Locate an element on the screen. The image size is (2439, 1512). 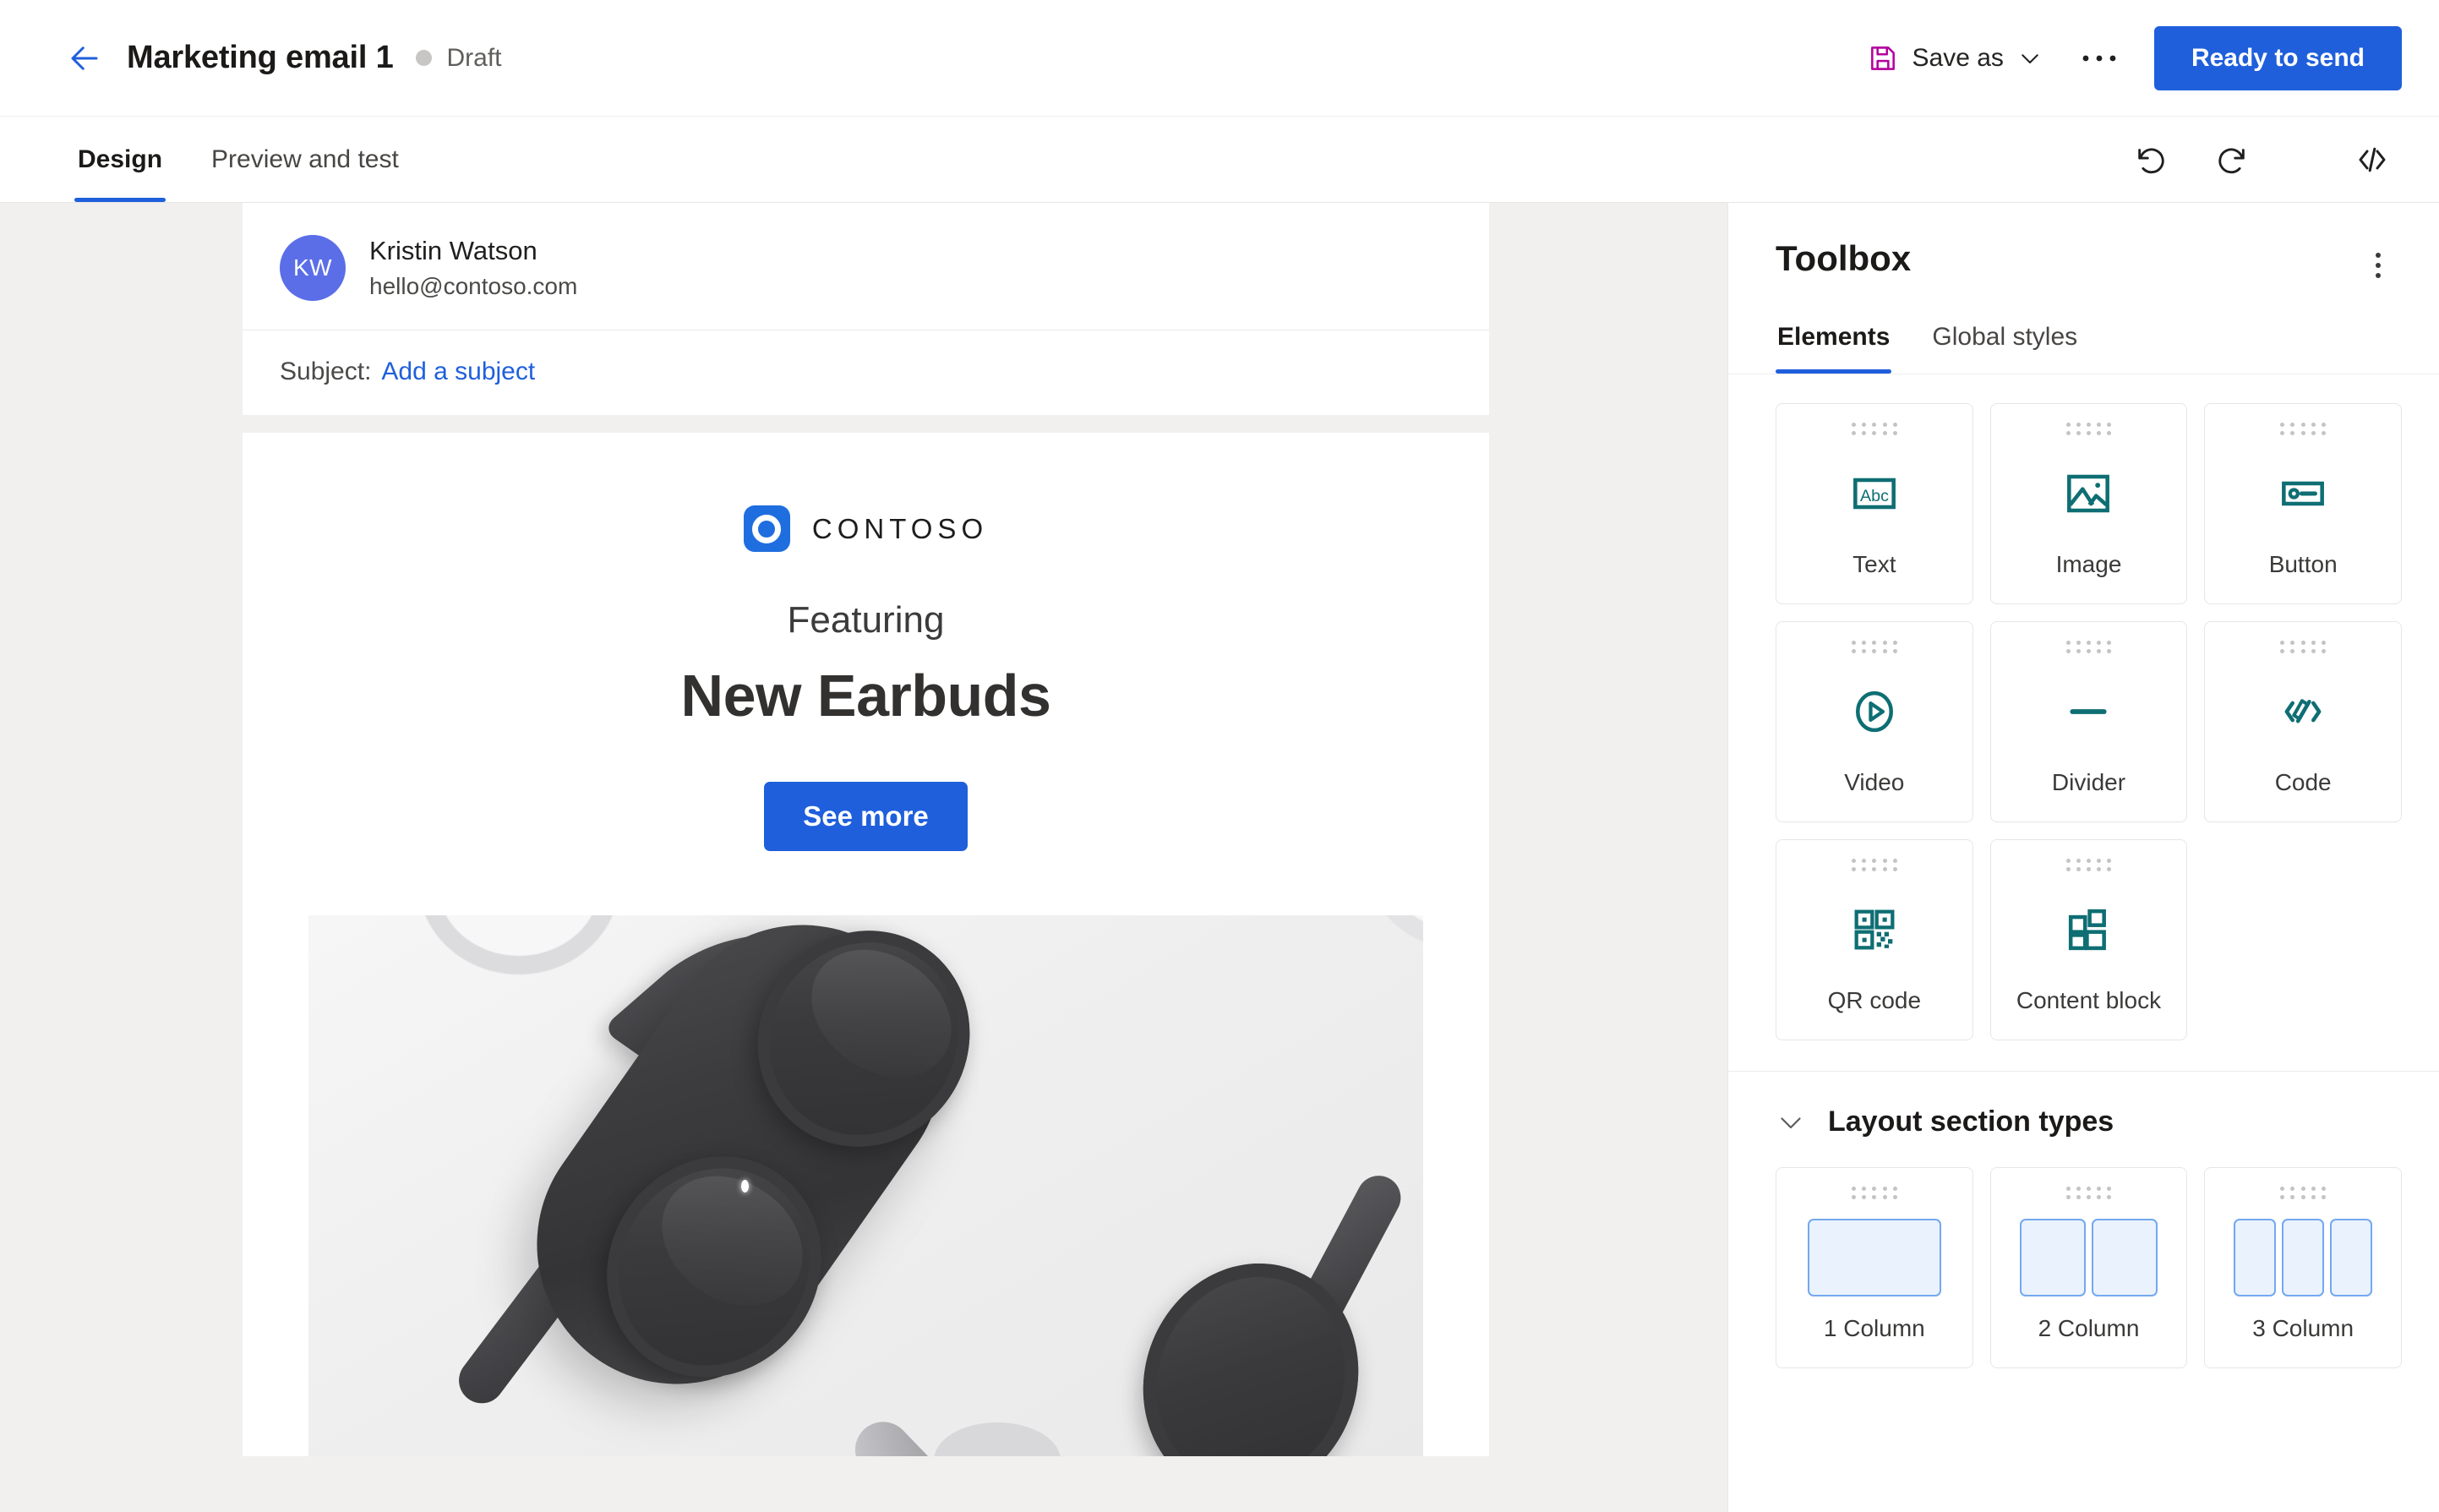
toolbox-title: Toolbox is located at coordinates (1844, 258).